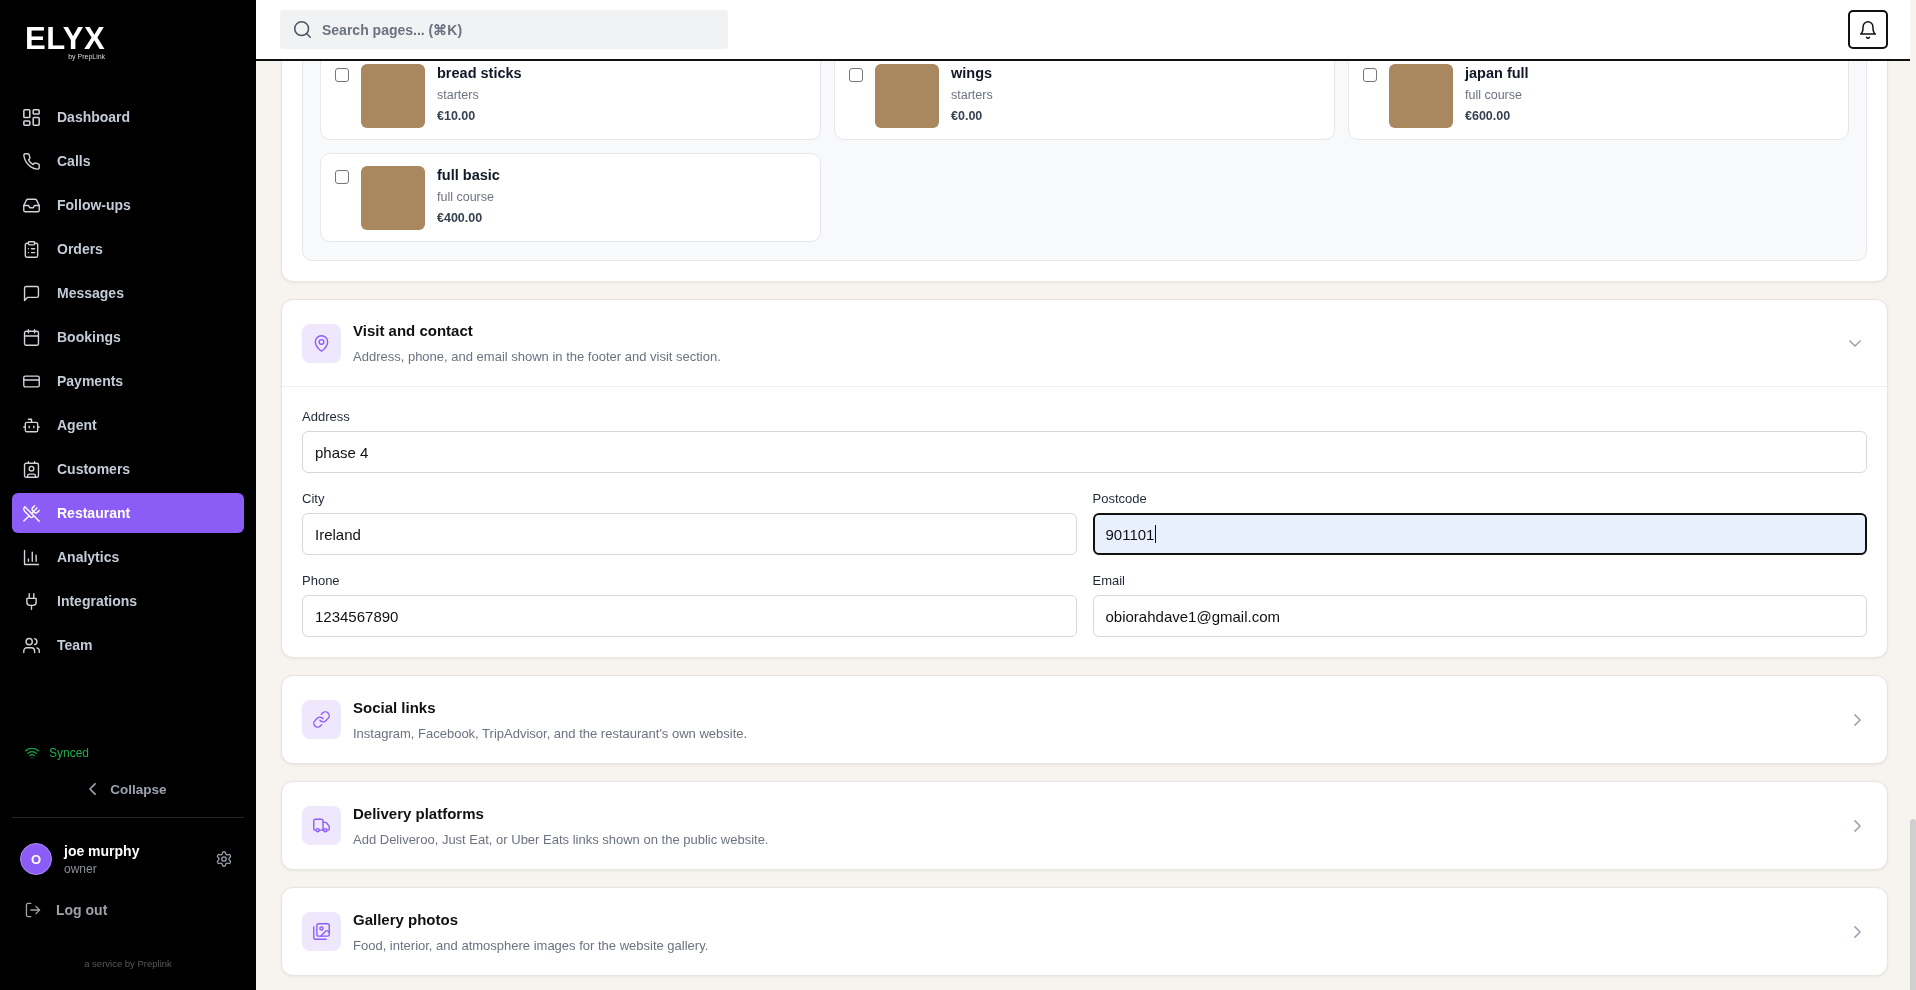 The image size is (1916, 990). What do you see at coordinates (31, 469) in the screenshot?
I see `contact-card-icon` at bounding box center [31, 469].